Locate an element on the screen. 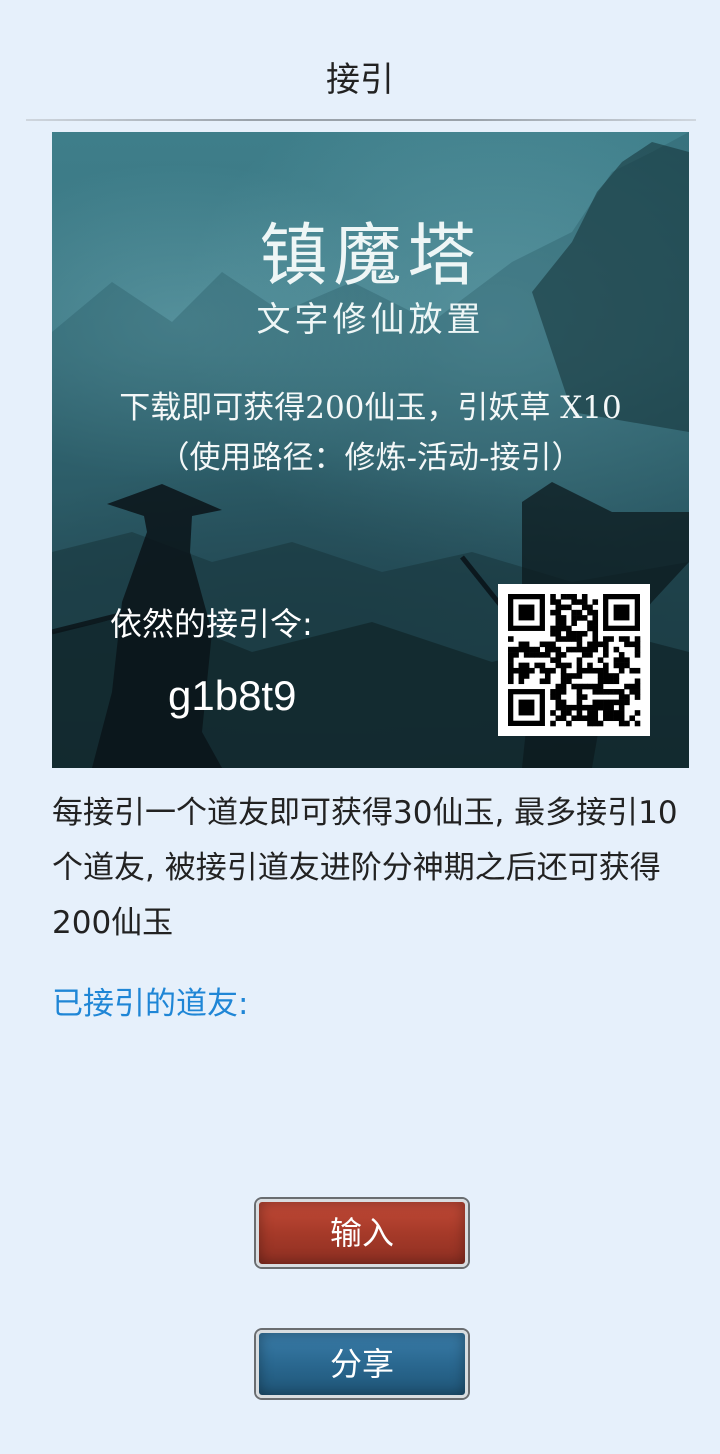 This screenshot has width=720, height=1454. divider is located at coordinates (361, 120).